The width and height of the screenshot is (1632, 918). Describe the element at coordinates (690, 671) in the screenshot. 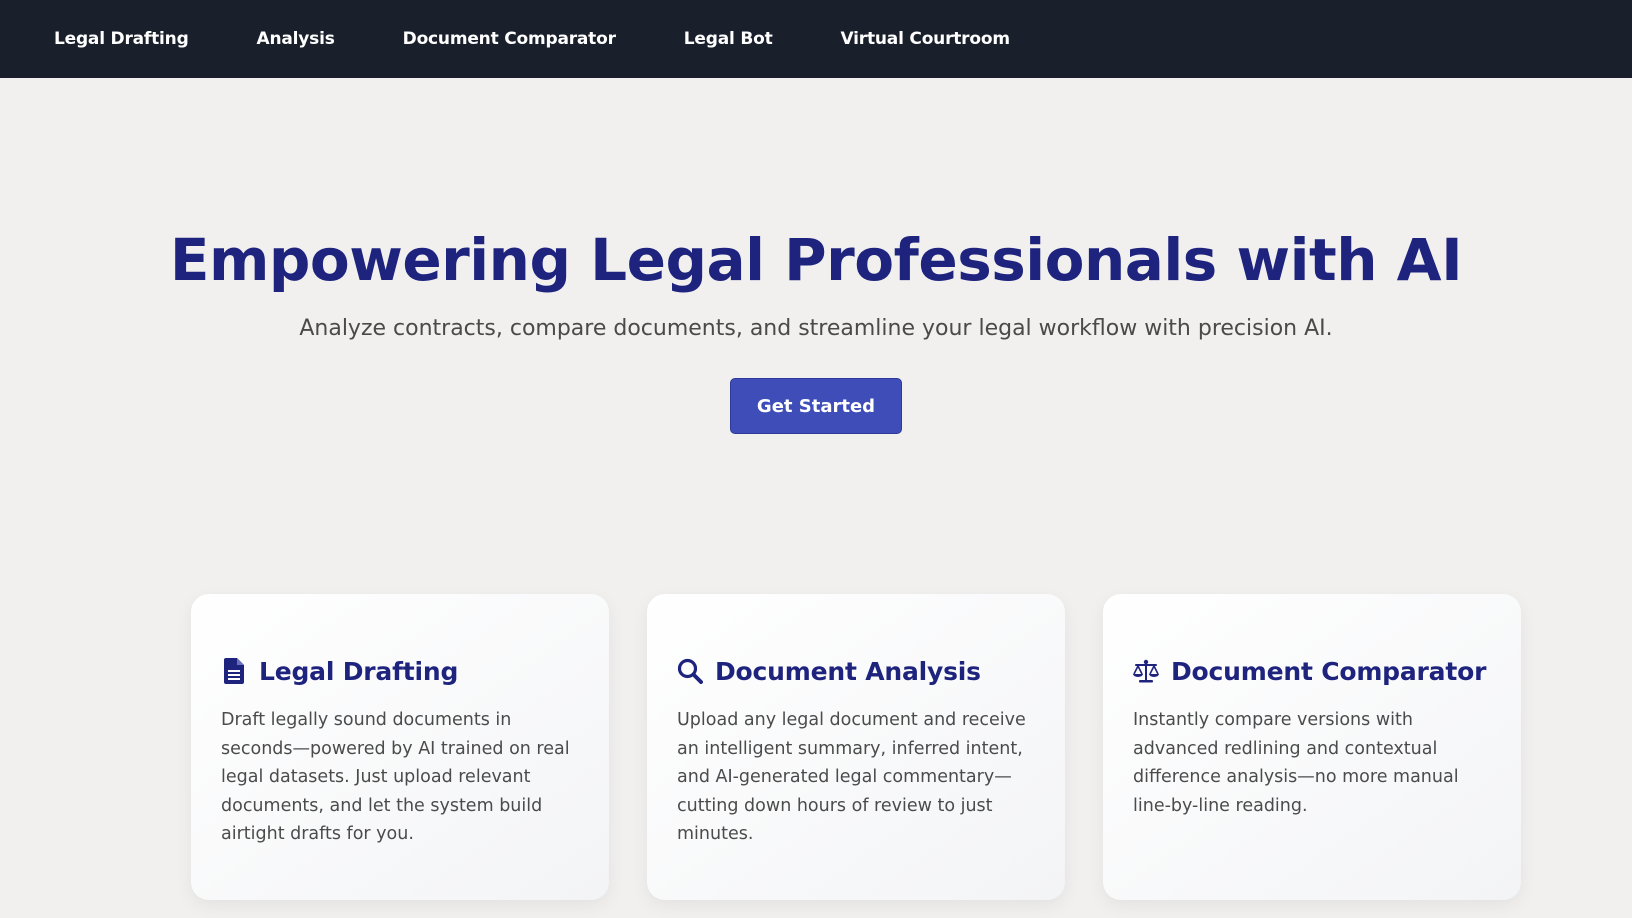

I see `search-icon` at that location.